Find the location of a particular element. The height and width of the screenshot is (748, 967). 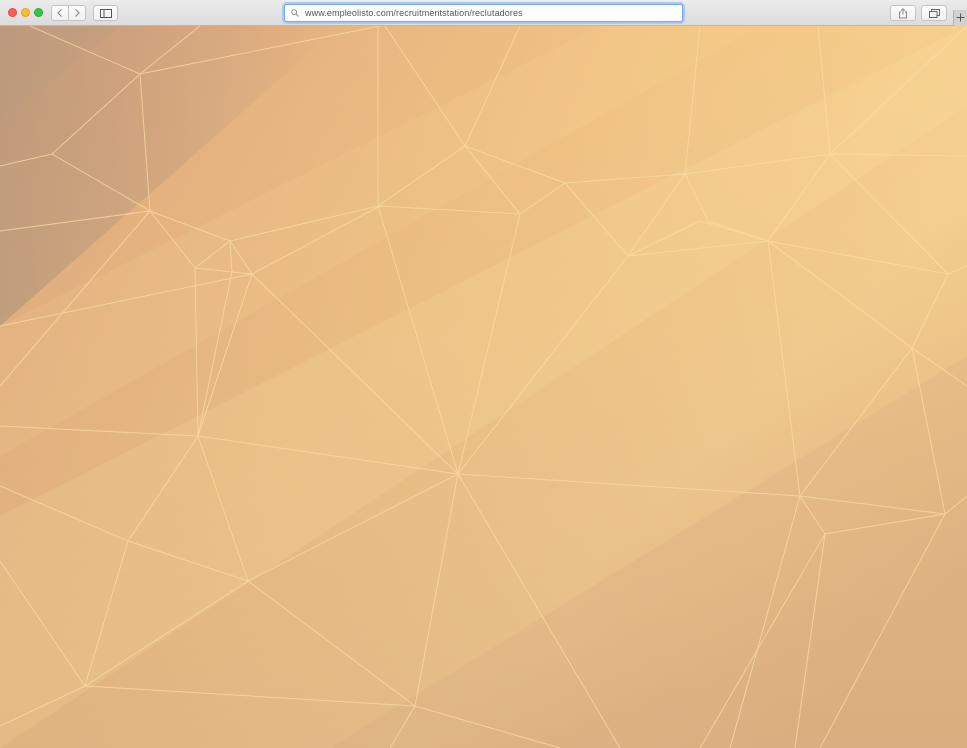

new-tab-button is located at coordinates (960, 18).